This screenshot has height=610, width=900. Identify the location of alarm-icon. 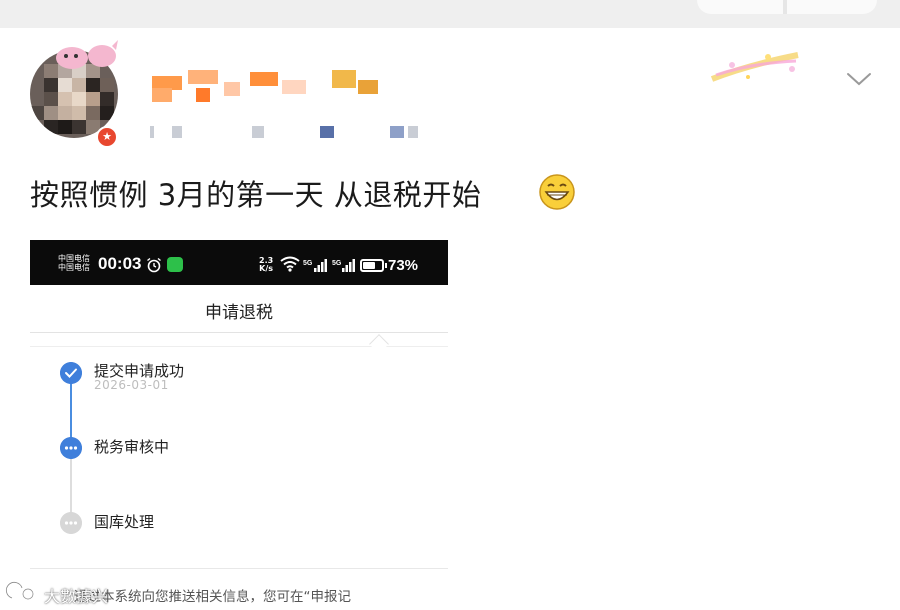
(154, 265).